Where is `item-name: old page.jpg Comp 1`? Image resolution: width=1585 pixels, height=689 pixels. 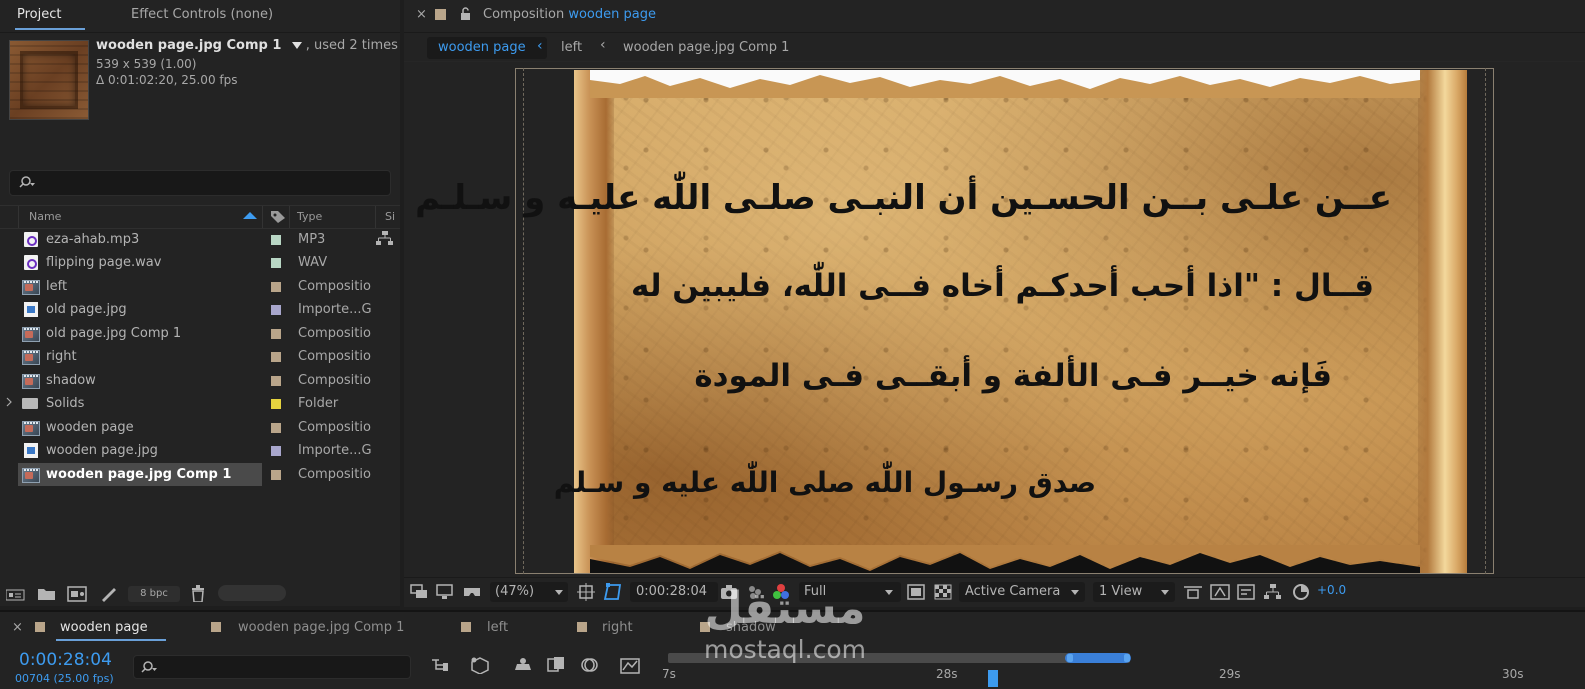 item-name: old page.jpg Comp 1 is located at coordinates (114, 333).